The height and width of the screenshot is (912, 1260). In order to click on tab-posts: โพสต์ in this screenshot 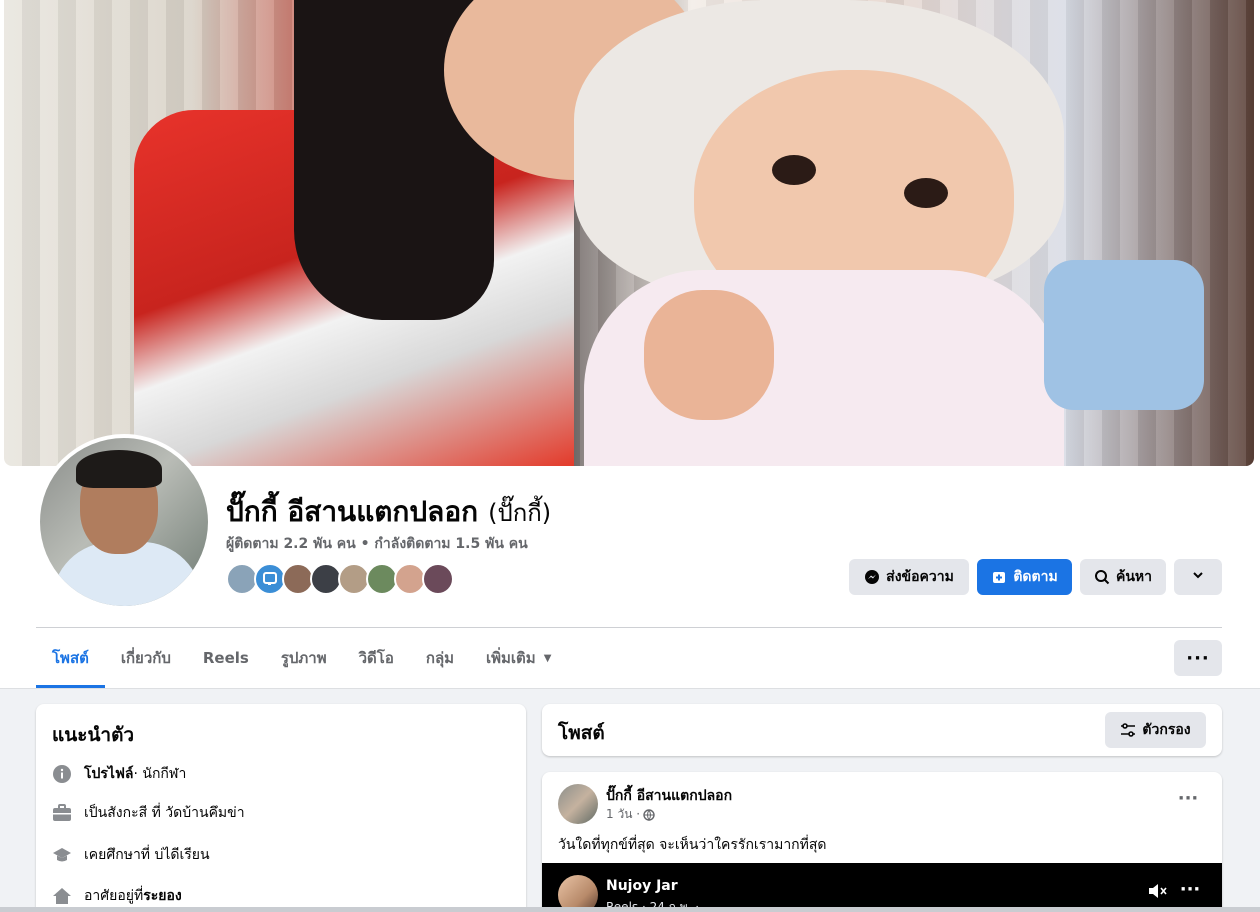, I will do `click(70, 658)`.